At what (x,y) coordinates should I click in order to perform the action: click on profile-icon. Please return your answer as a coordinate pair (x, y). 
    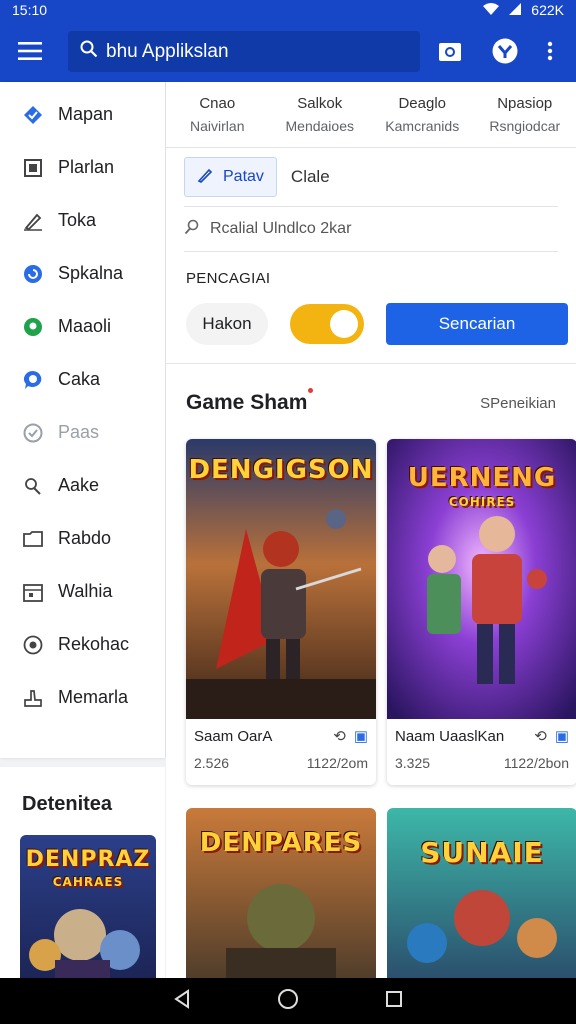
    Looking at the image, I should click on (505, 51).